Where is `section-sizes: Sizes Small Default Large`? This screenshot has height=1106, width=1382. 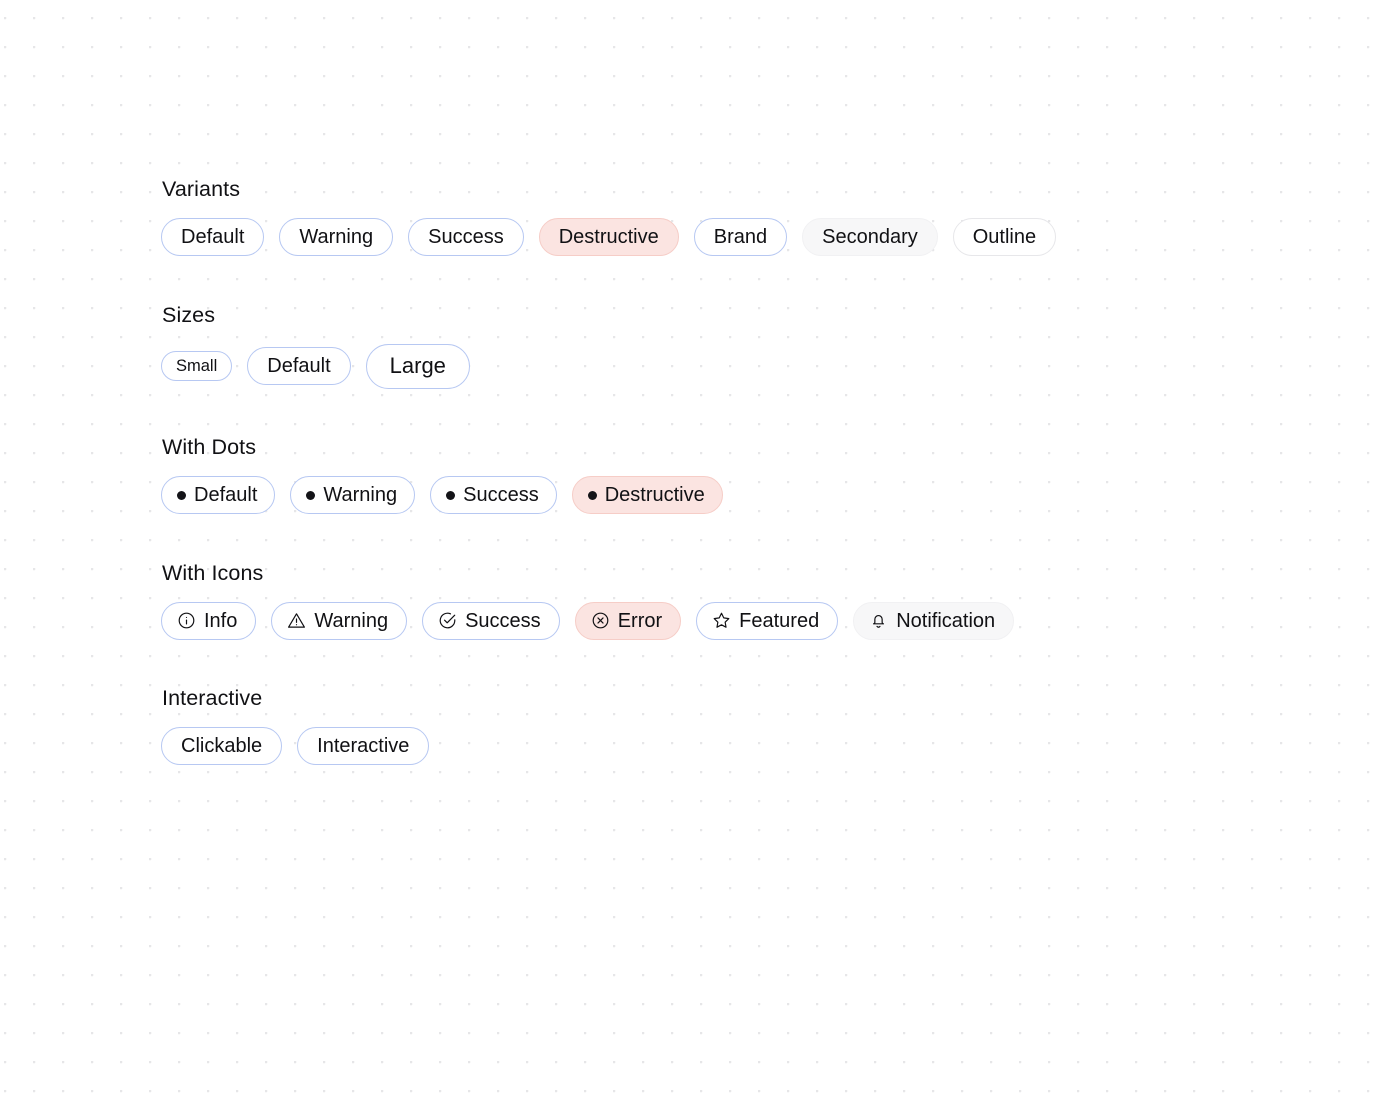
section-sizes: Sizes Small Default Large is located at coordinates (771, 345).